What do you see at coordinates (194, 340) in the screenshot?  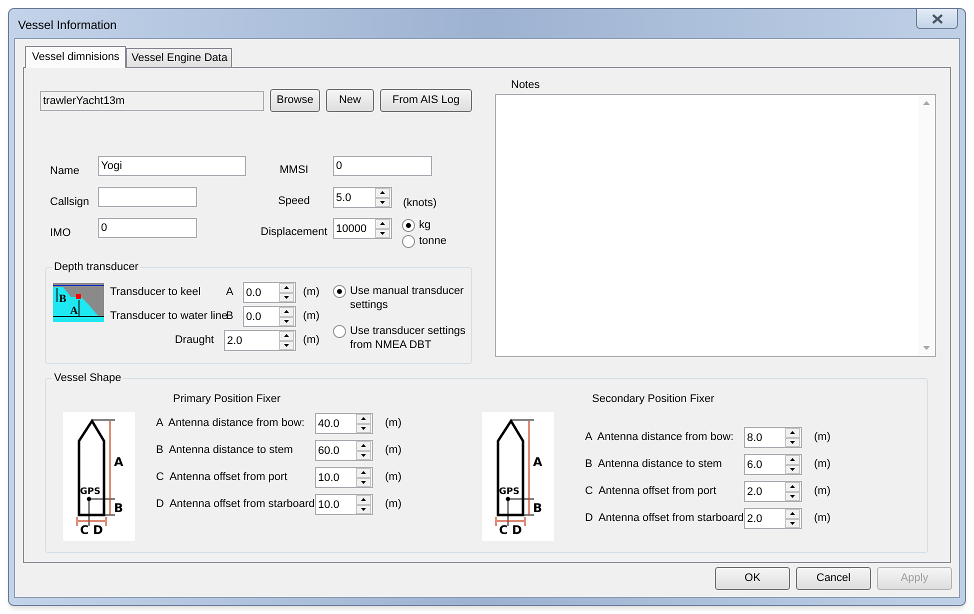 I see `field-label: Draught` at bounding box center [194, 340].